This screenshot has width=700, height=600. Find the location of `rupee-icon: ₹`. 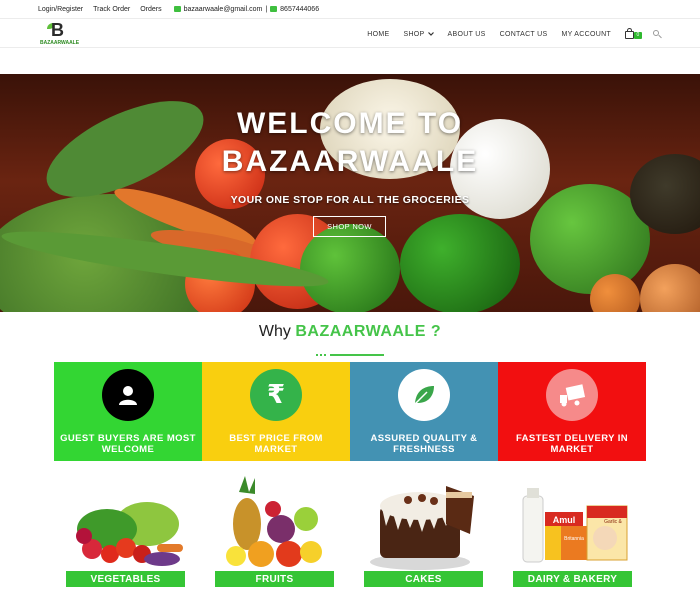

rupee-icon: ₹ is located at coordinates (276, 395).